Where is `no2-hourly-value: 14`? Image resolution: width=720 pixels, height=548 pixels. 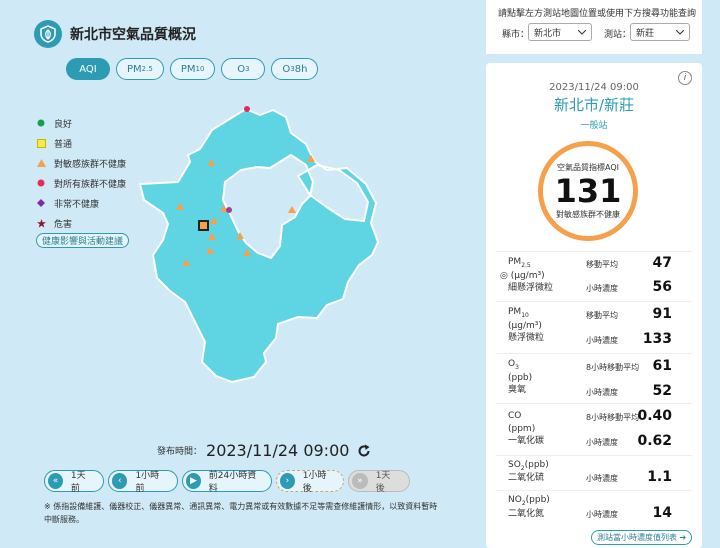
no2-hourly-value: 14 is located at coordinates (662, 513).